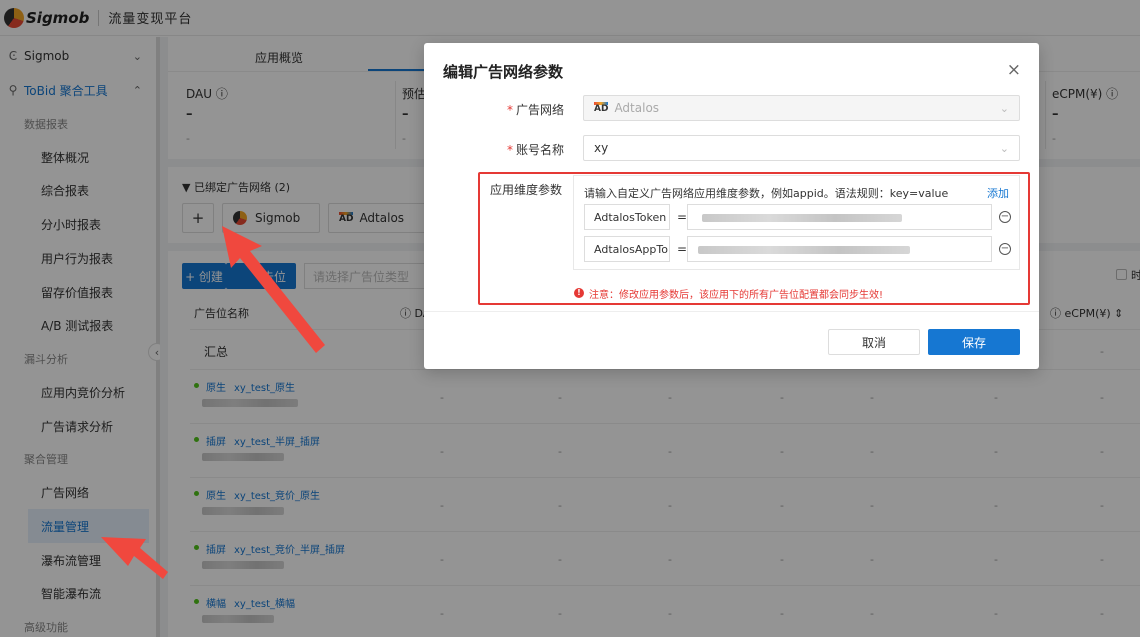  Describe the element at coordinates (801, 108) in the screenshot. I see `network-select: AD Adtalos ⌄` at that location.